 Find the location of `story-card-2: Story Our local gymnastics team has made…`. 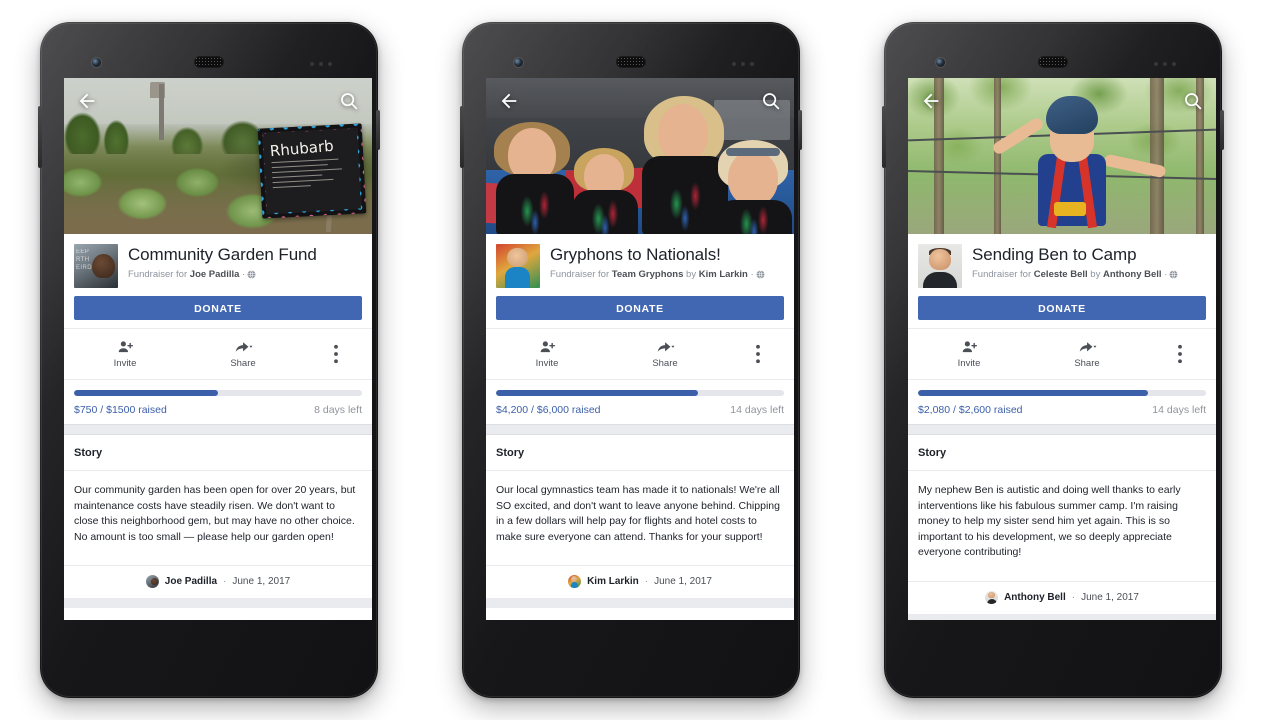

story-card-2: Story Our local gymnastics team has made… is located at coordinates (640, 516).